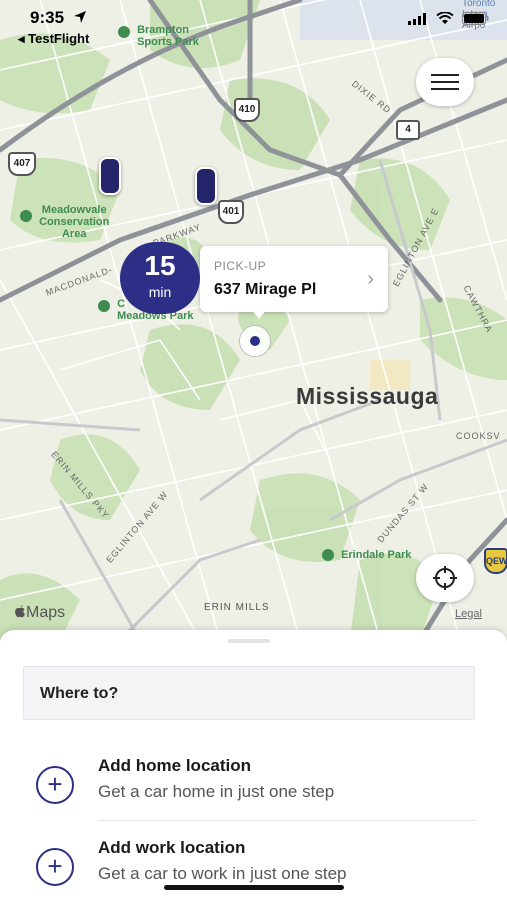  Describe the element at coordinates (253, 24) in the screenshot. I see `status-bar: 9:35 ◂ TestFlight` at that location.